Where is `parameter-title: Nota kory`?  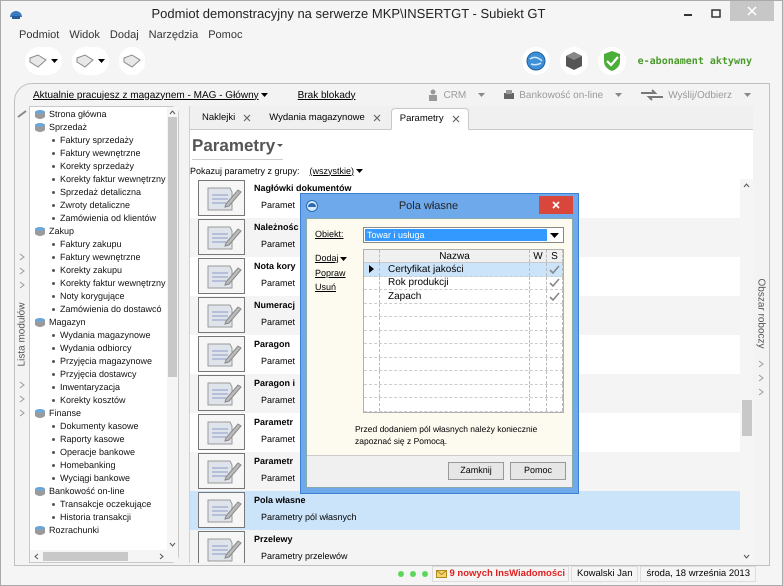 parameter-title: Nota kory is located at coordinates (275, 266).